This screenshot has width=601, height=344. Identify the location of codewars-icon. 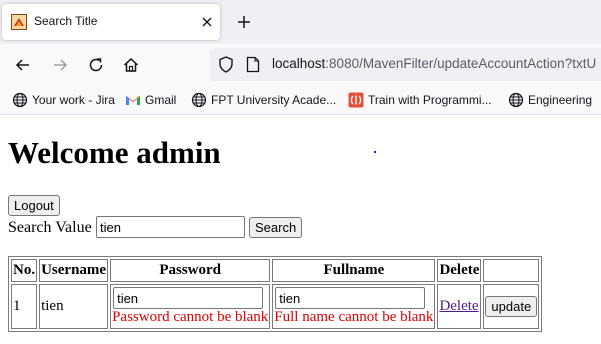
(356, 100).